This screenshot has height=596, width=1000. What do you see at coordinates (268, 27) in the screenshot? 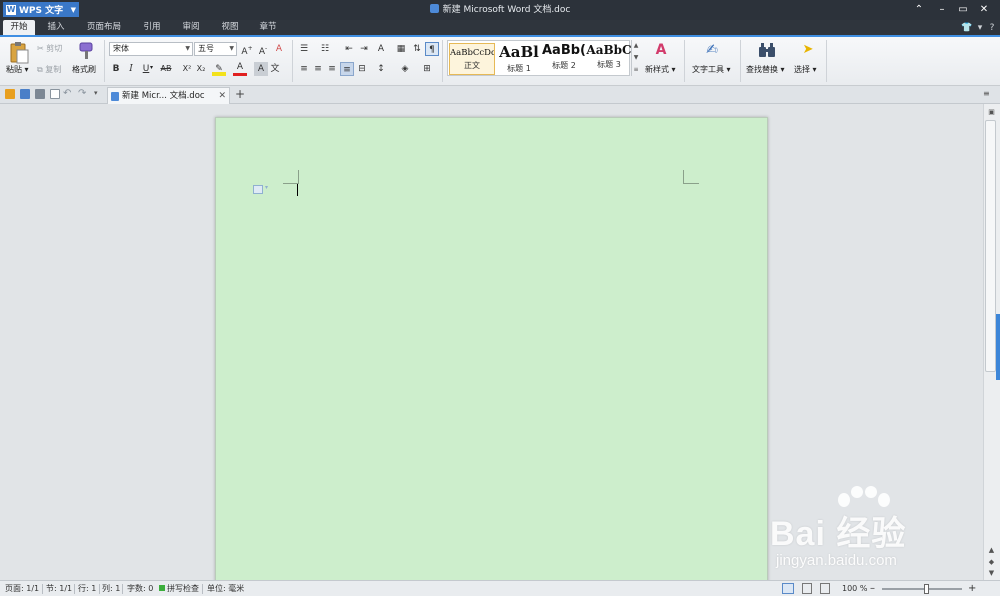
I see `tab-section: 章节` at bounding box center [268, 27].